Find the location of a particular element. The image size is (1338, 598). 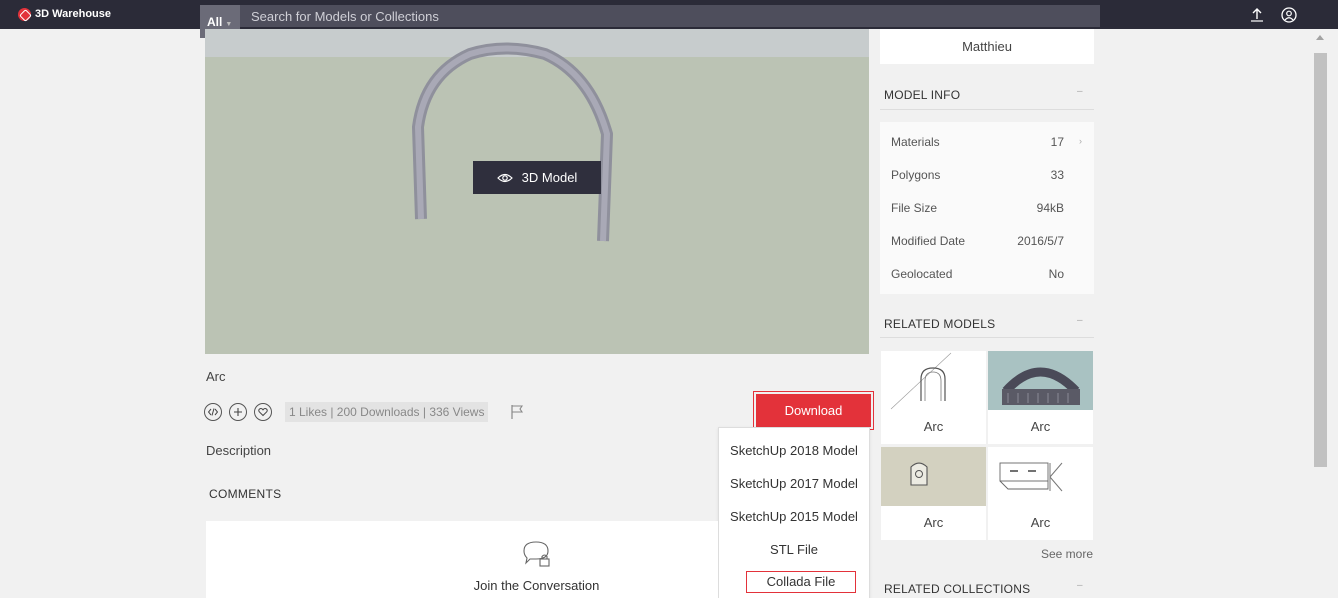

info-row-geolocated: Geolocated No is located at coordinates (987, 270).